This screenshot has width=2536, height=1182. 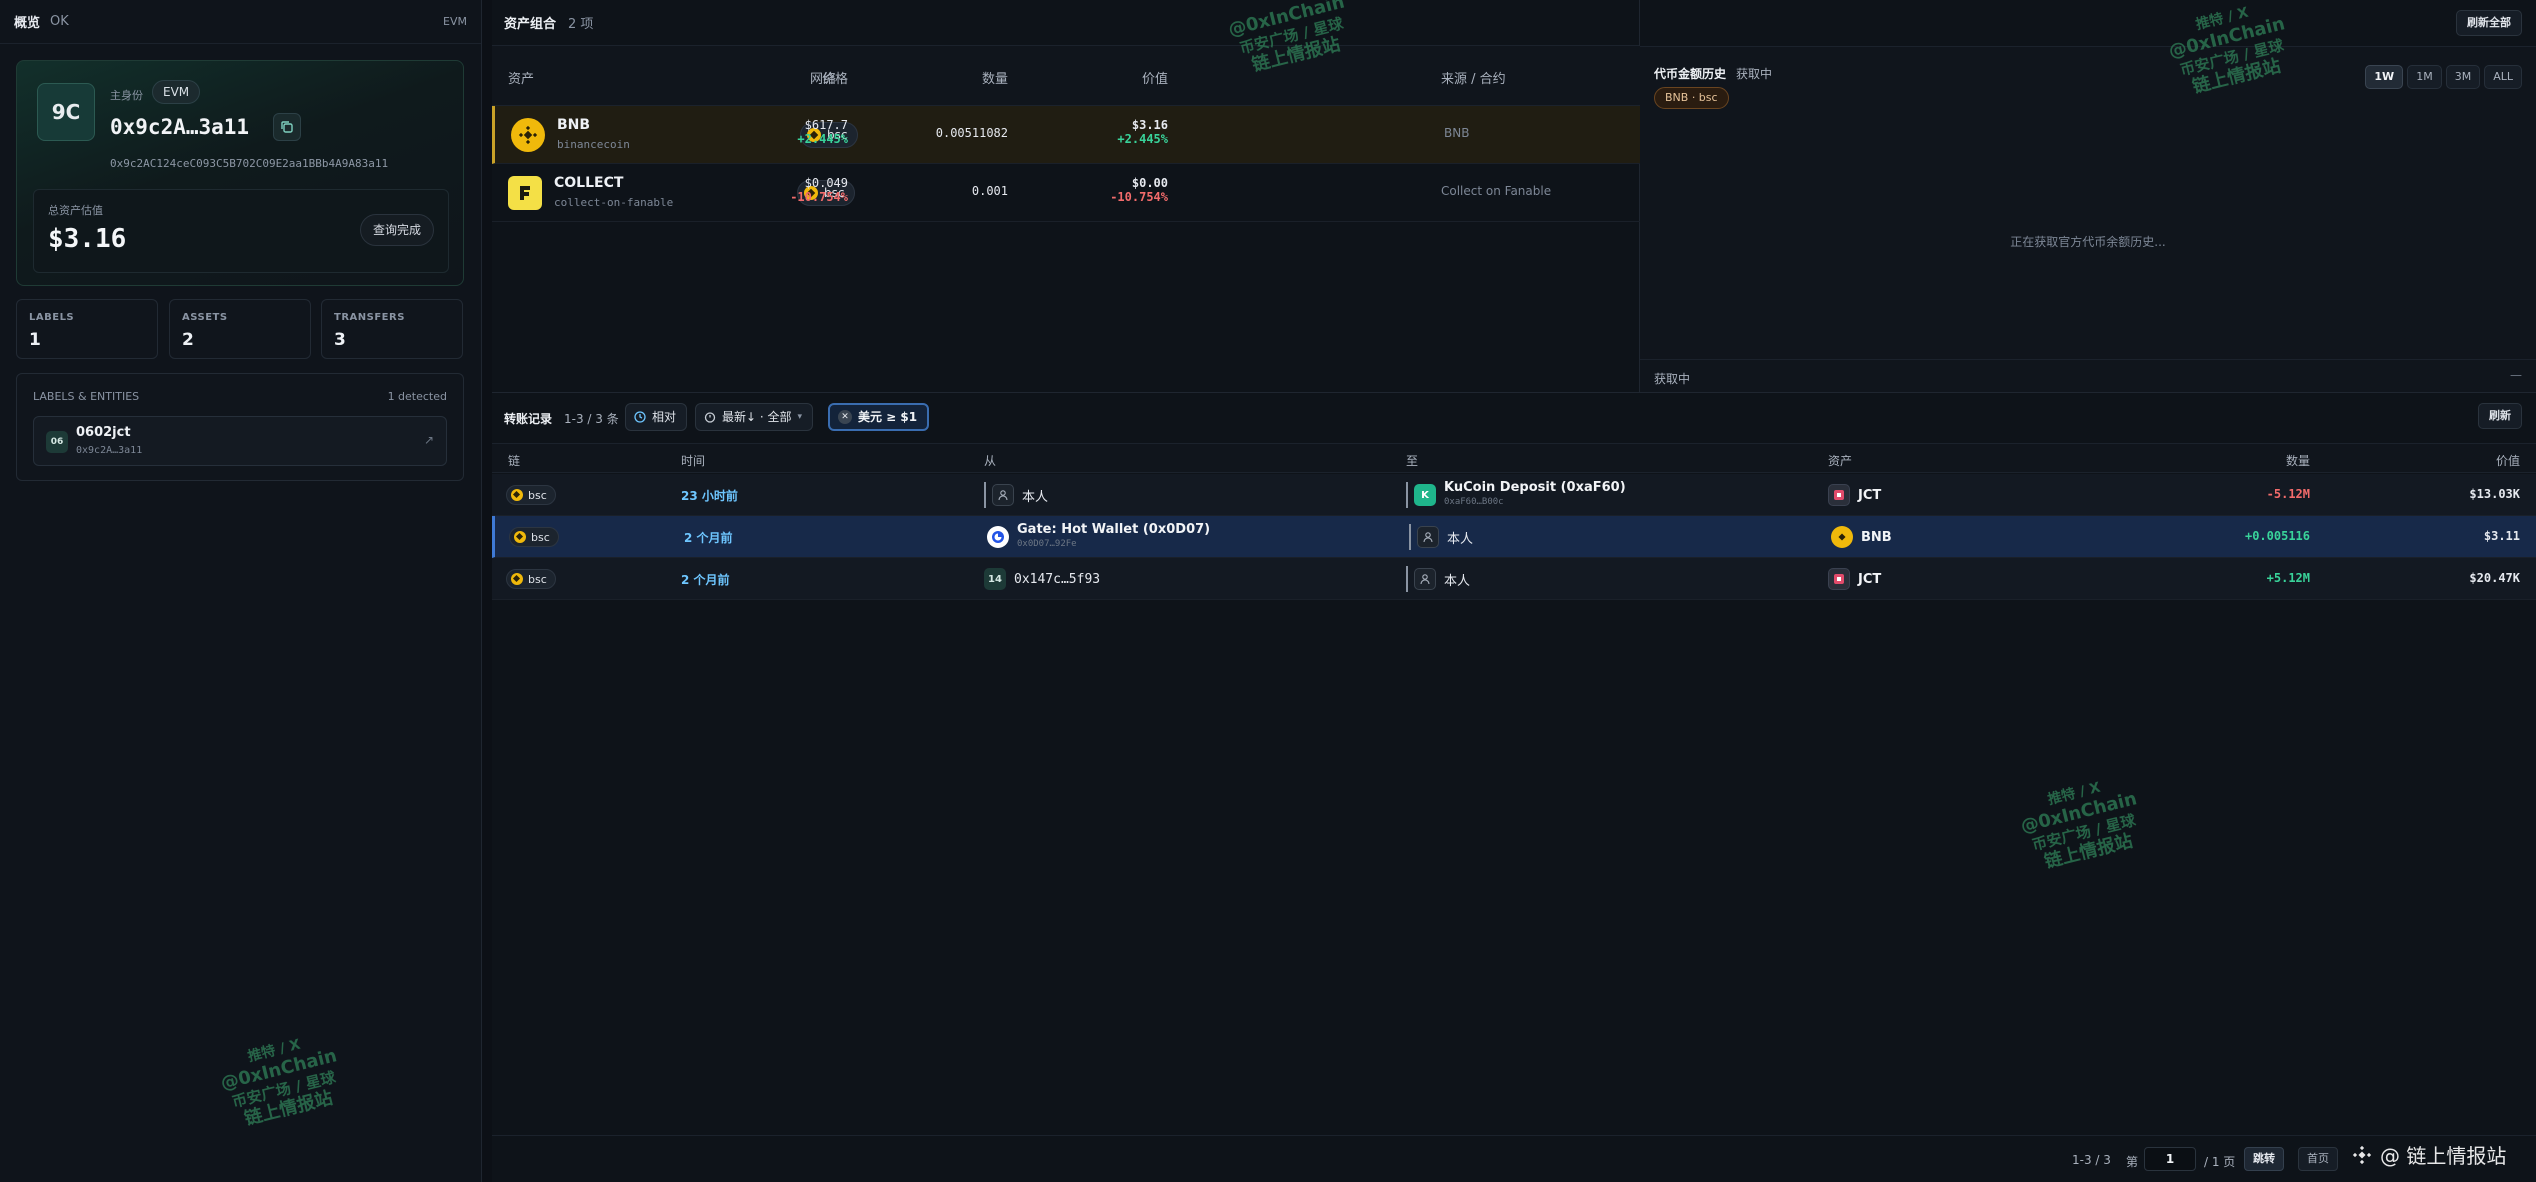 What do you see at coordinates (281, 1080) in the screenshot?
I see `watermark-left: 推特 / X @0xInChain 币安广场 / 星球 链上情报站` at bounding box center [281, 1080].